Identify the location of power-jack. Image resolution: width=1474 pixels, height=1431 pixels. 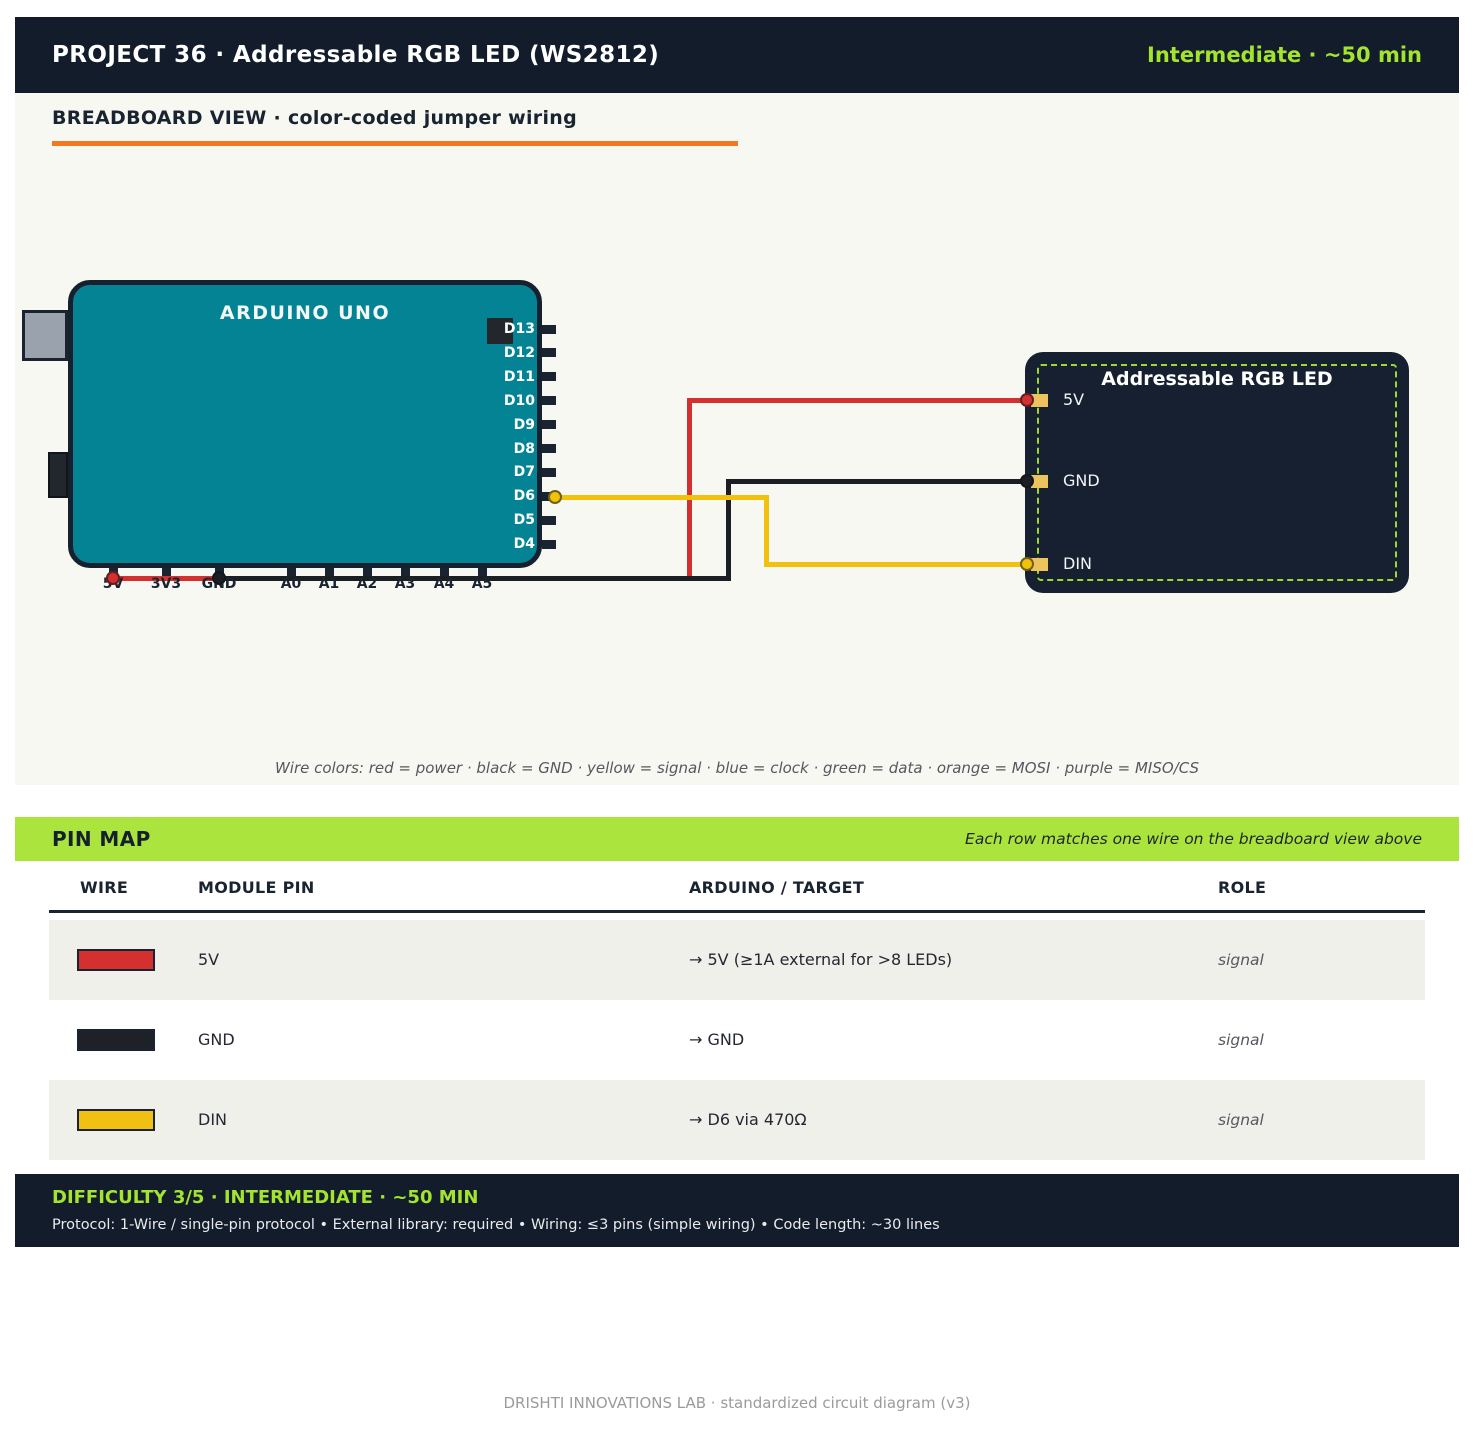
(58, 475).